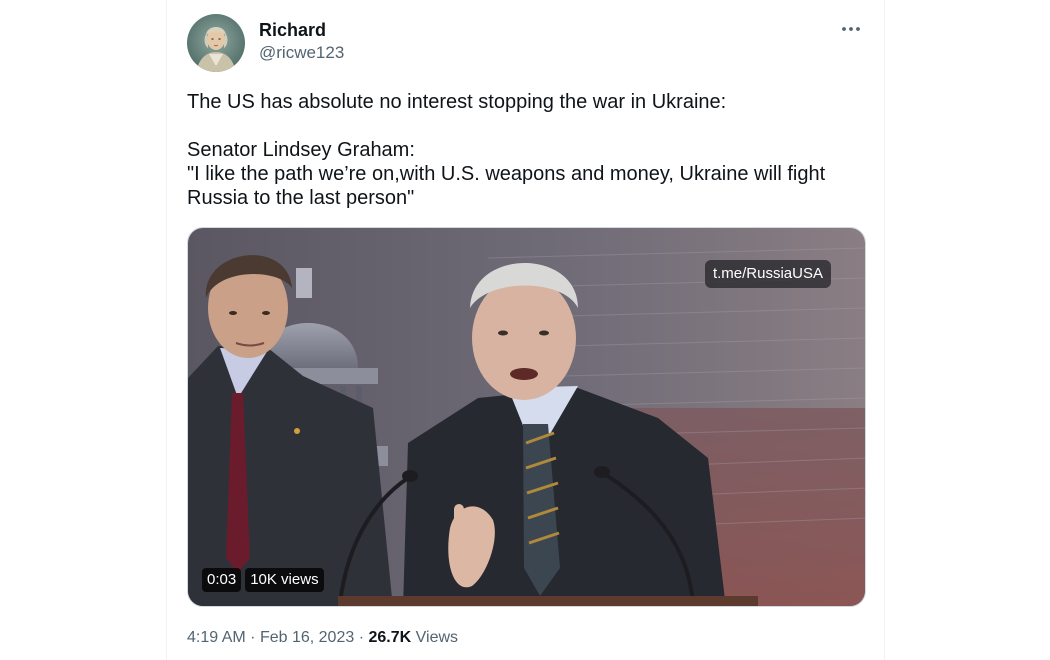  Describe the element at coordinates (222, 580) in the screenshot. I see `video-duration-badge: 0:03` at that location.